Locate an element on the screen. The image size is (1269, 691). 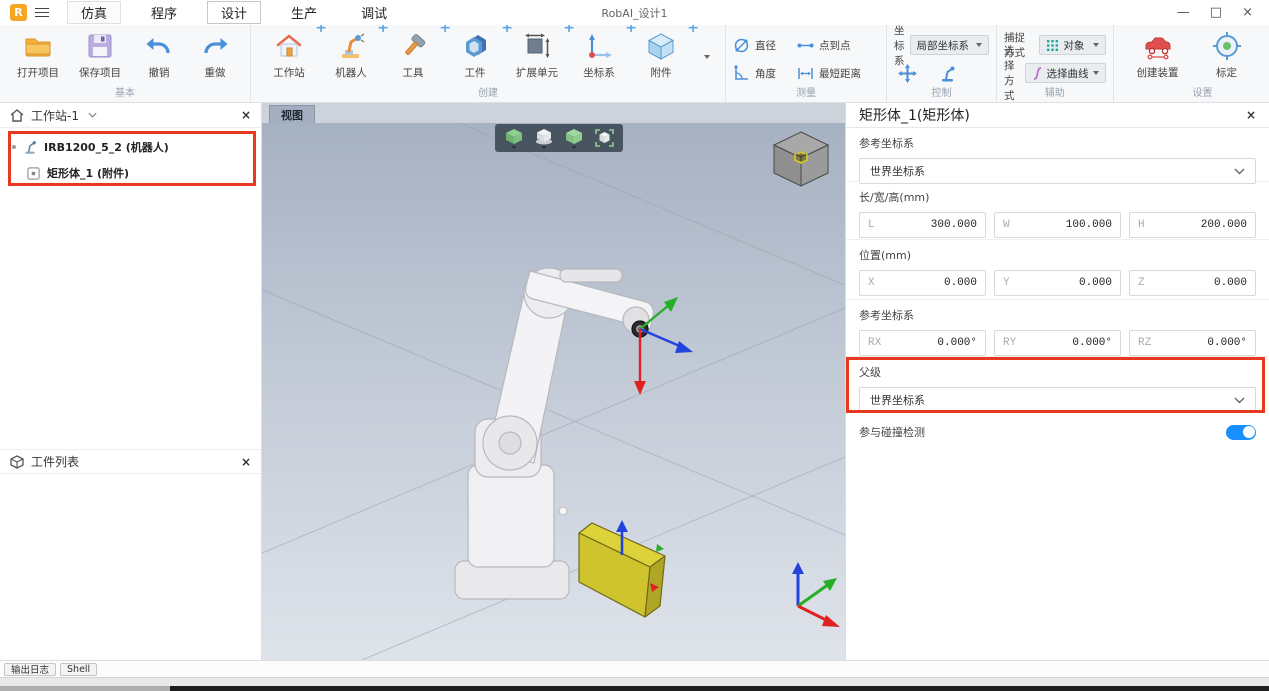
measure-angle-button: 角度 is located at coordinates (765, 73).